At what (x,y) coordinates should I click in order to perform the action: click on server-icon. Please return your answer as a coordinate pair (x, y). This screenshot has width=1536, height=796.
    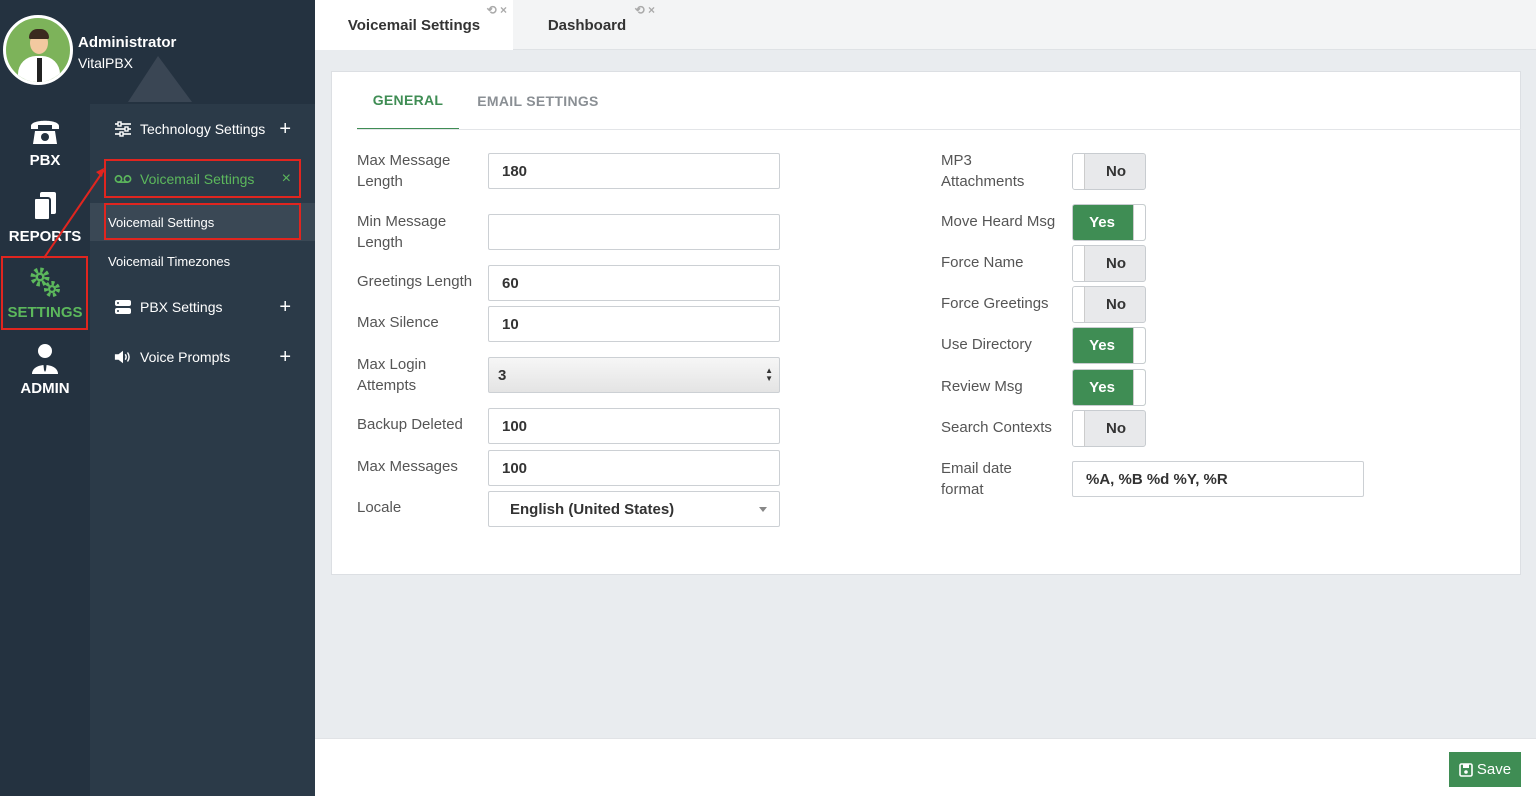
    Looking at the image, I should click on (123, 307).